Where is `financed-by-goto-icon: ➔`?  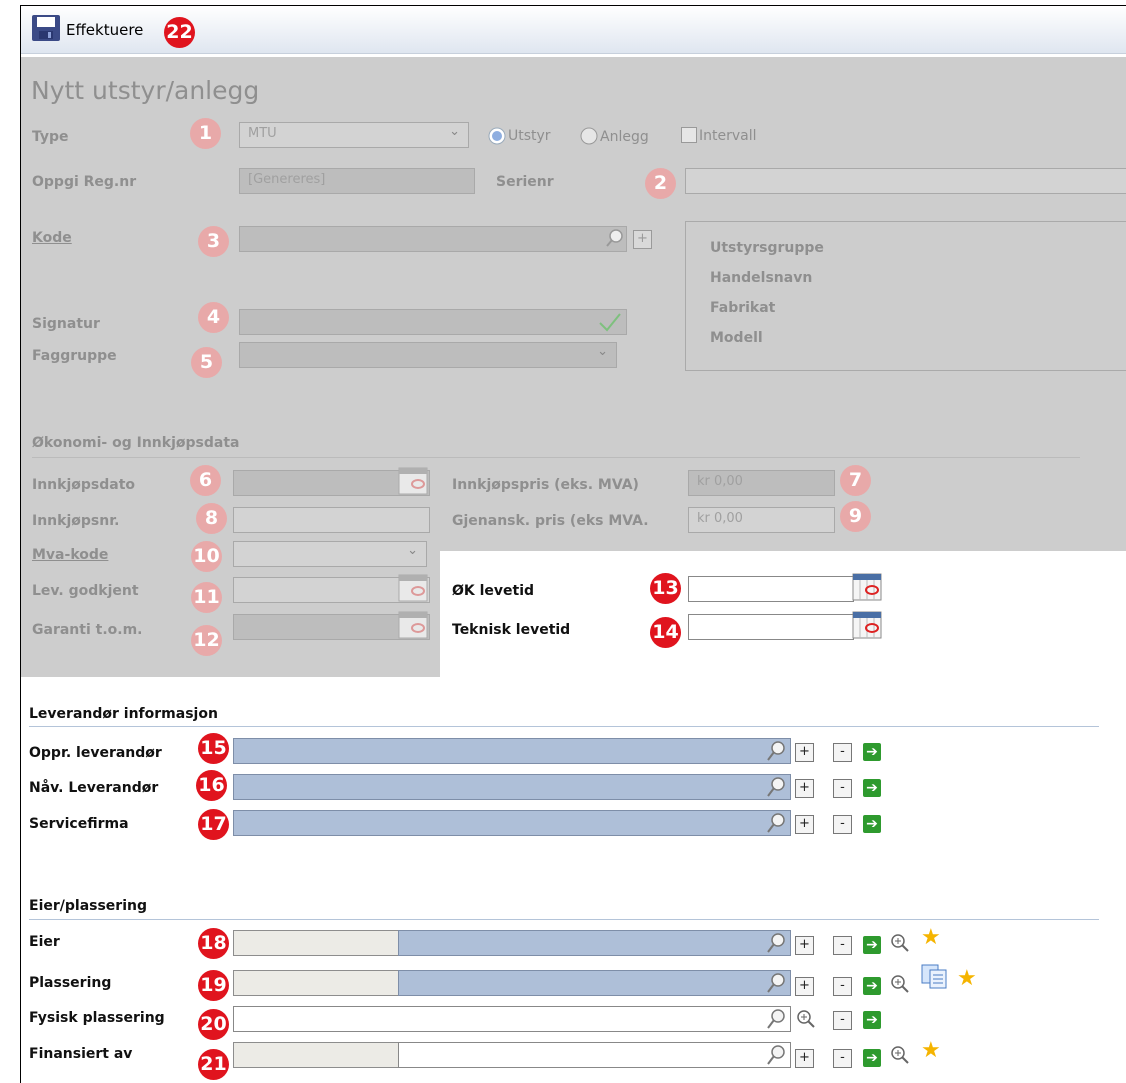
financed-by-goto-icon: ➔ is located at coordinates (872, 1058).